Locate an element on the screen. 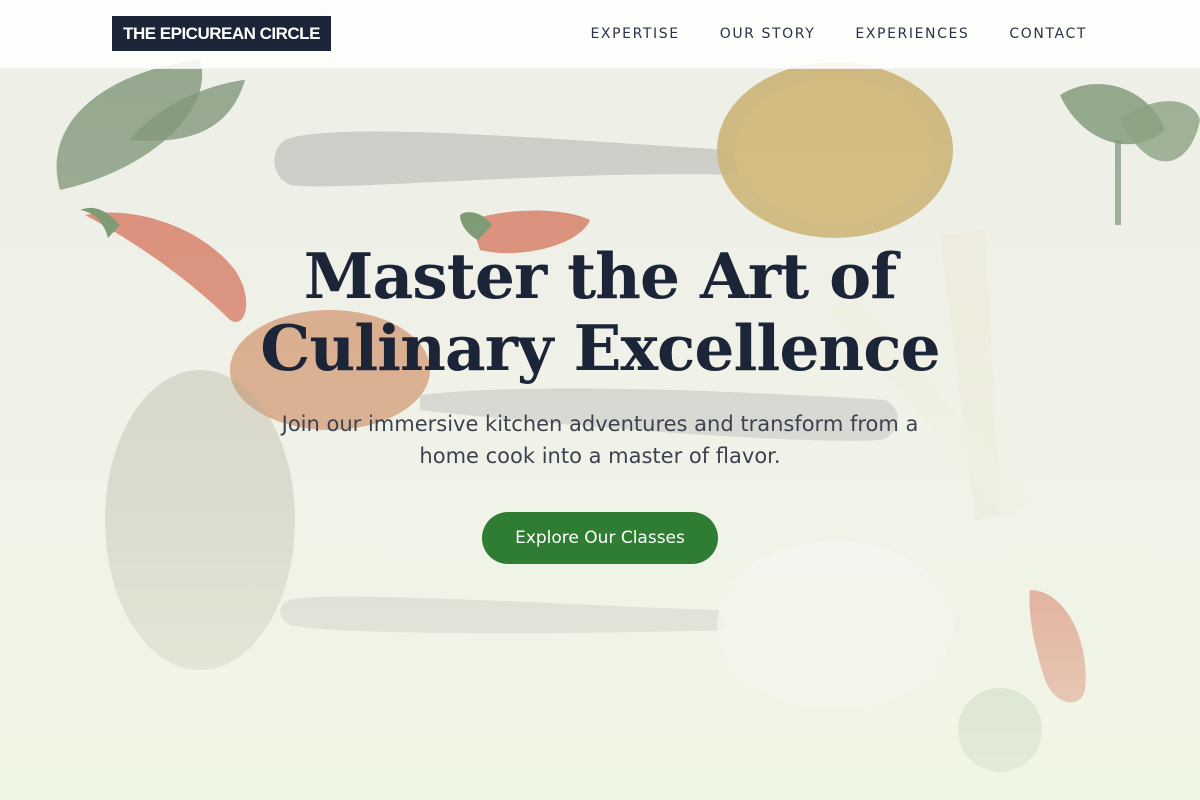  nav-link-expertise: EXPERTISE is located at coordinates (634, 34).